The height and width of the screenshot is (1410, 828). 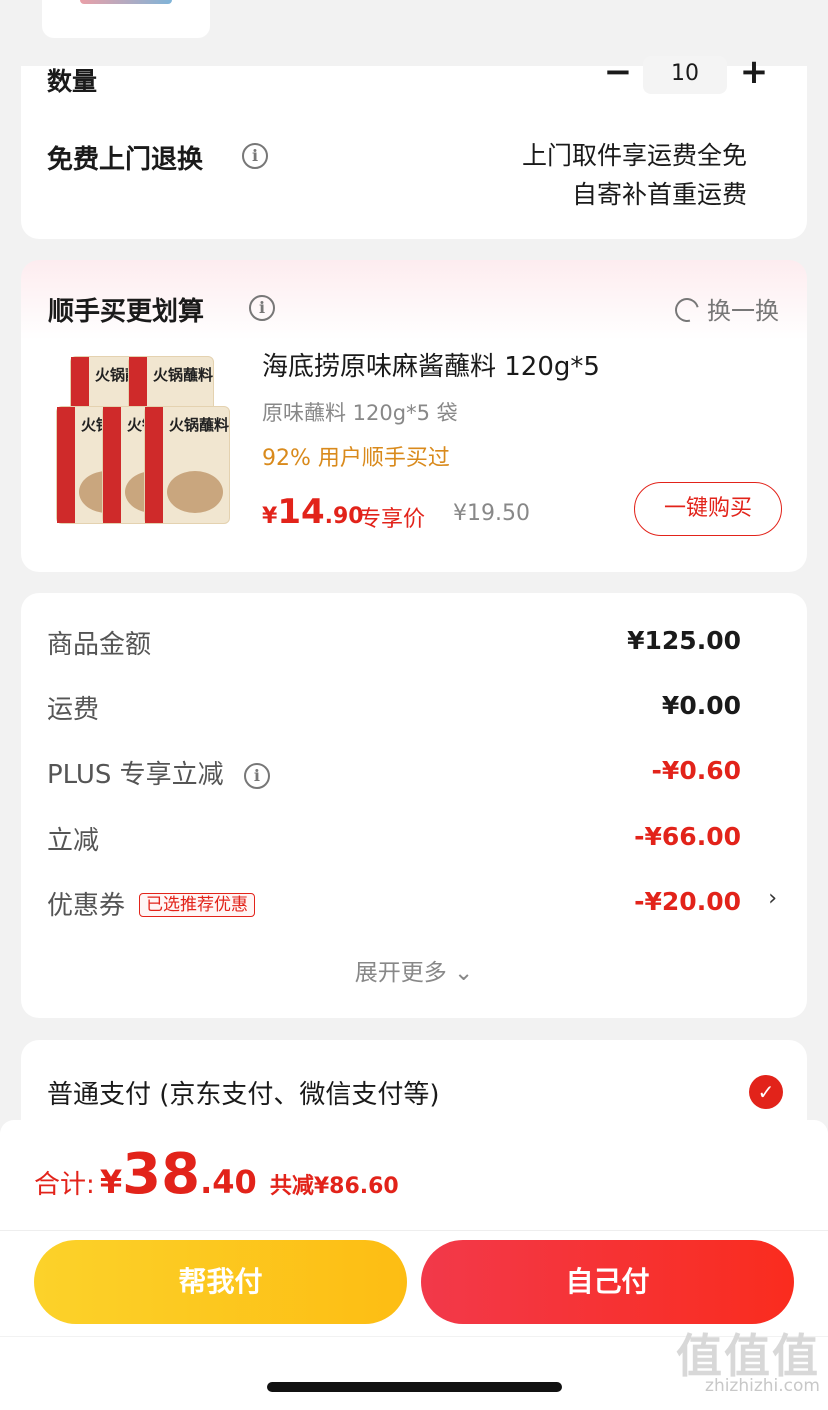 I want to click on free-return-label: 免费上门退换, so click(x=125, y=160).